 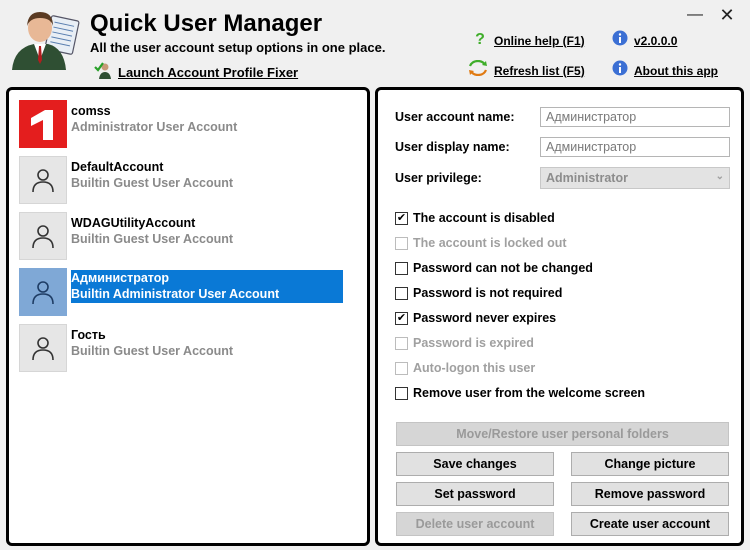 What do you see at coordinates (473, 343) in the screenshot?
I see `checkbox-label: Password is expired` at bounding box center [473, 343].